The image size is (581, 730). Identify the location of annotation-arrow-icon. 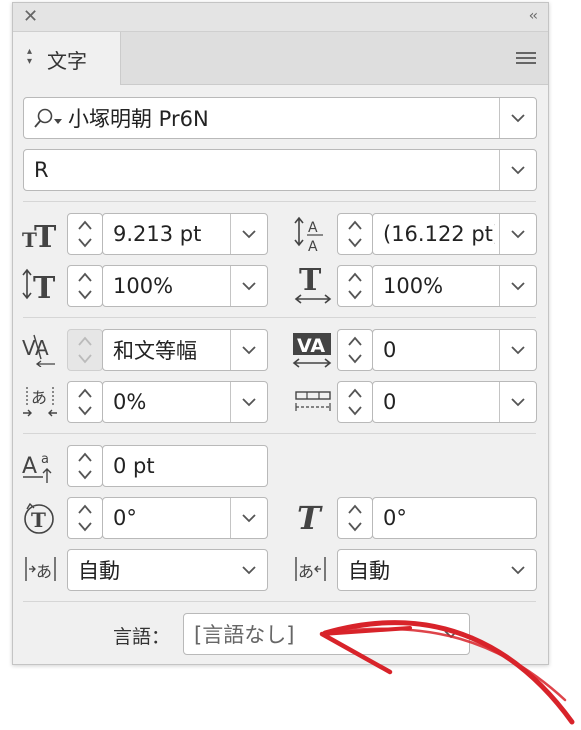
(447, 672).